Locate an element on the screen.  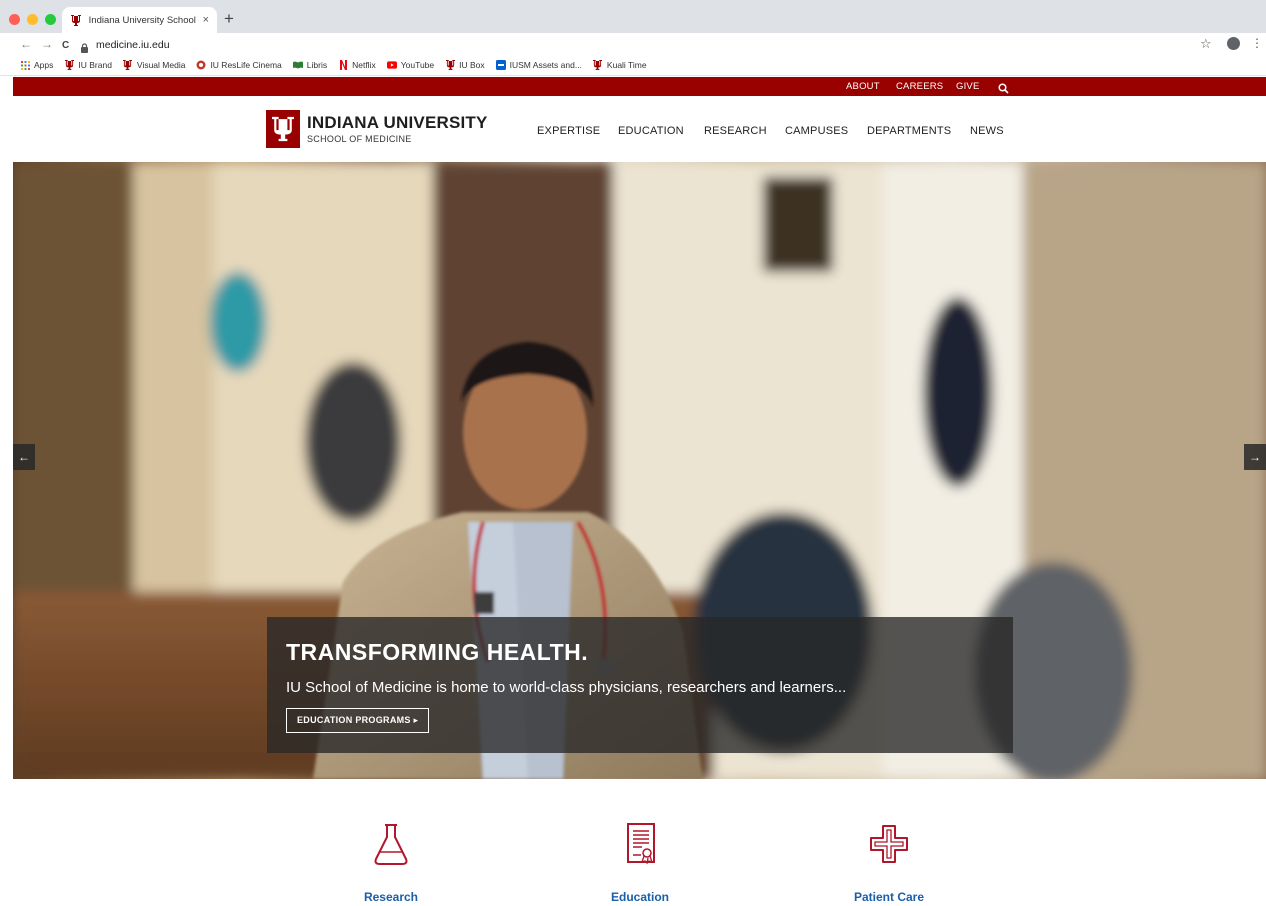
bookmark-label: IU Box is located at coordinates (472, 65).